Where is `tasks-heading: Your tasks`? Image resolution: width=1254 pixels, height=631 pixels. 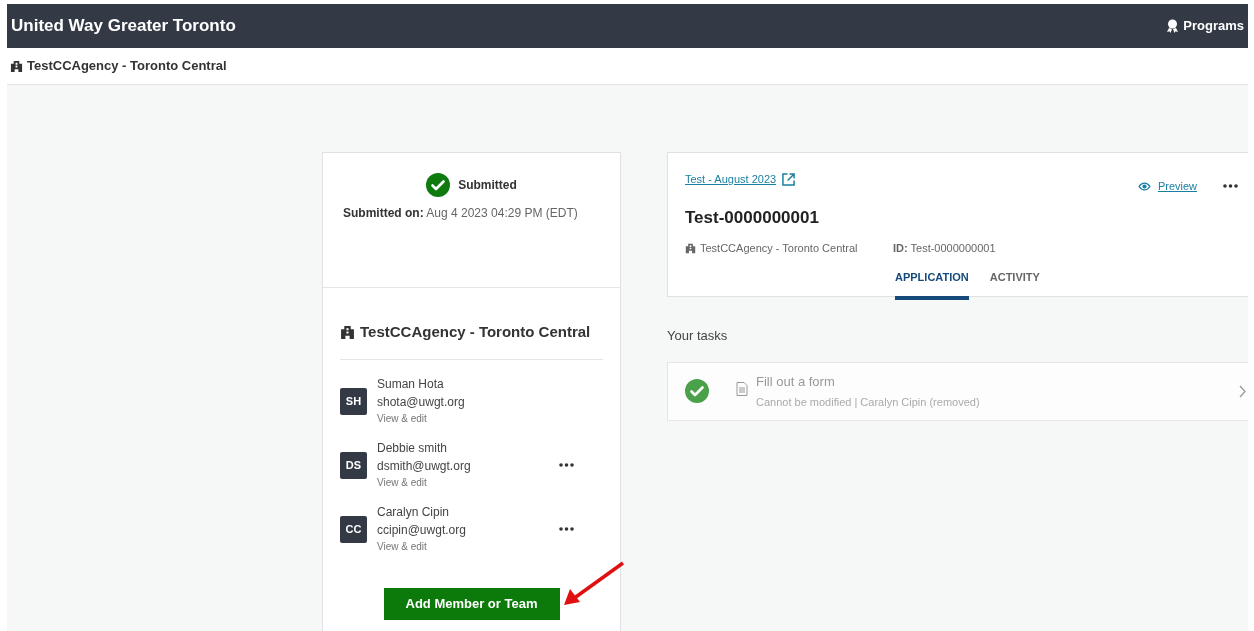
tasks-heading: Your tasks is located at coordinates (698, 336).